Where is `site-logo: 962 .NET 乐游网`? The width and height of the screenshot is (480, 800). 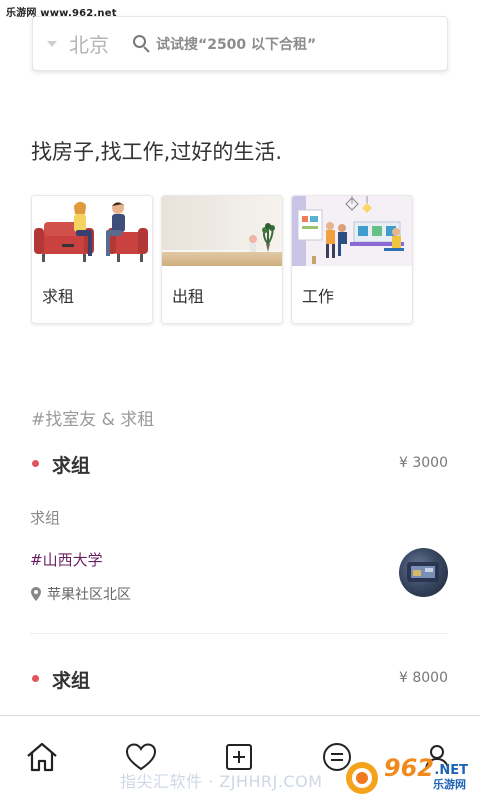 site-logo: 962 .NET 乐游网 is located at coordinates (409, 776).